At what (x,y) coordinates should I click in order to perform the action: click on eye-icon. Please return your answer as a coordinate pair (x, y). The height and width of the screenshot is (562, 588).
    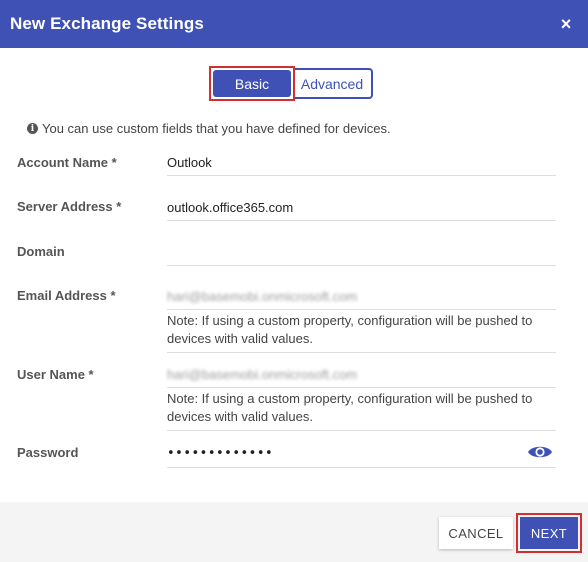
    Looking at the image, I should click on (540, 452).